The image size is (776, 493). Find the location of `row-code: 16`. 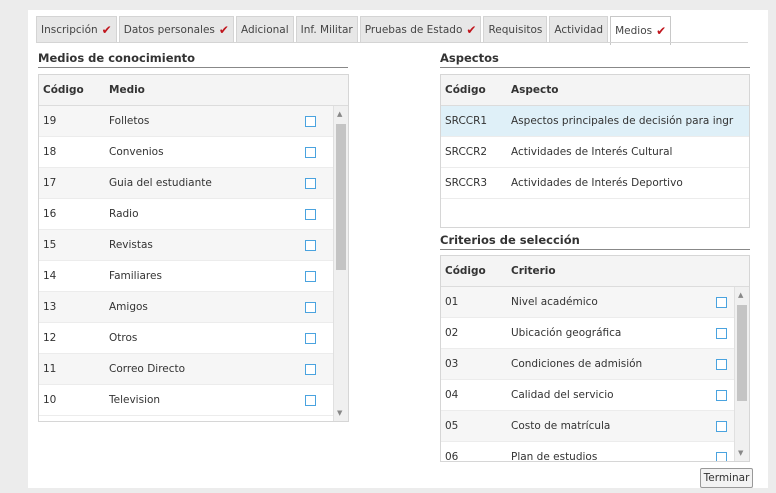

row-code: 16 is located at coordinates (50, 214).